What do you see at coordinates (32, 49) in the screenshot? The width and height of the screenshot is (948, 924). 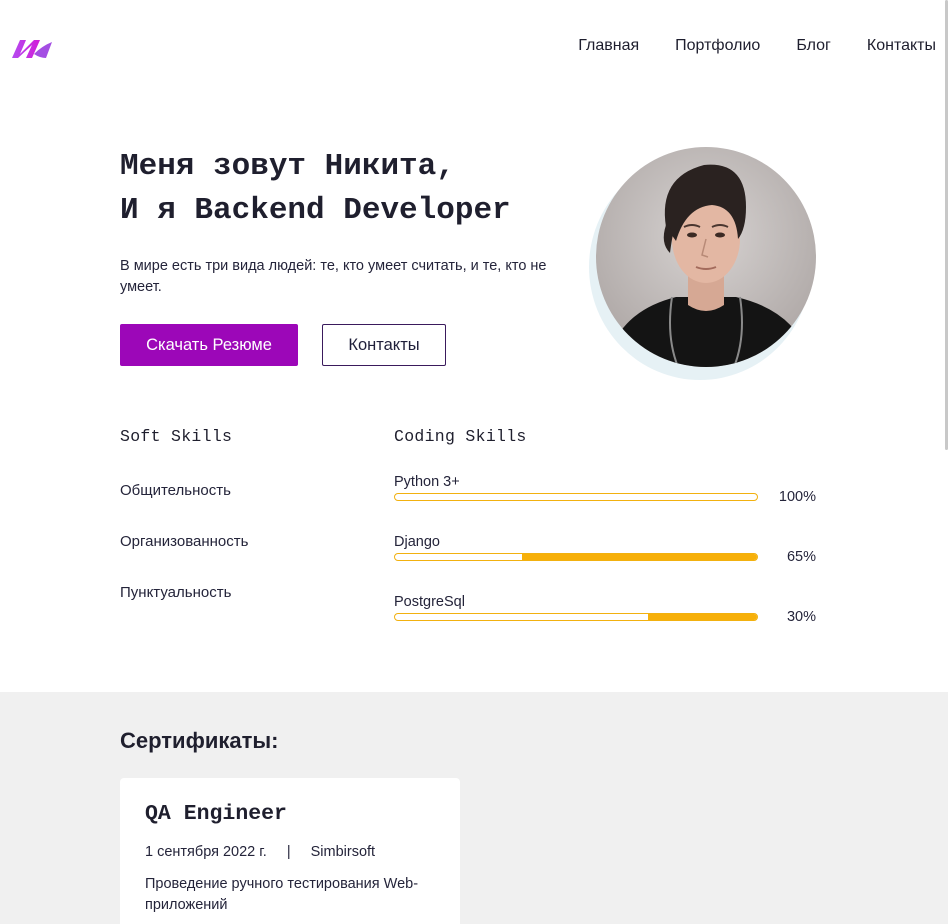 I see `brand-logo-icon` at bounding box center [32, 49].